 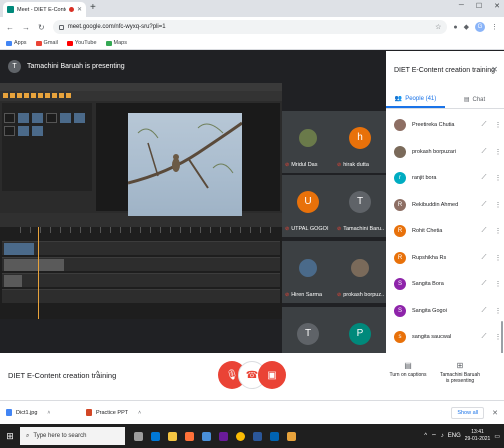 I want to click on language-indicator: ENG, so click(x=454, y=436).